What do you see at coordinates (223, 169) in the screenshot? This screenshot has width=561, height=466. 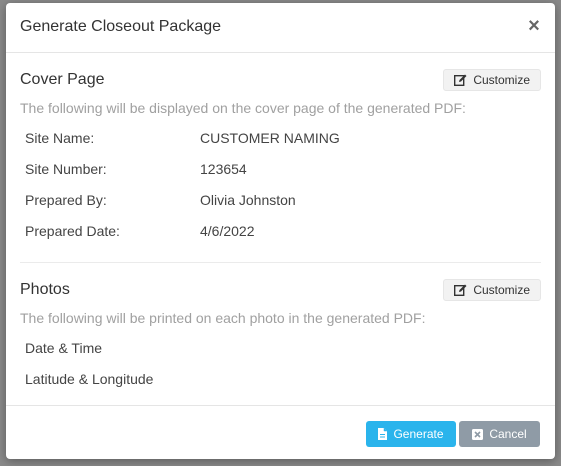 I see `field-value: 123654` at bounding box center [223, 169].